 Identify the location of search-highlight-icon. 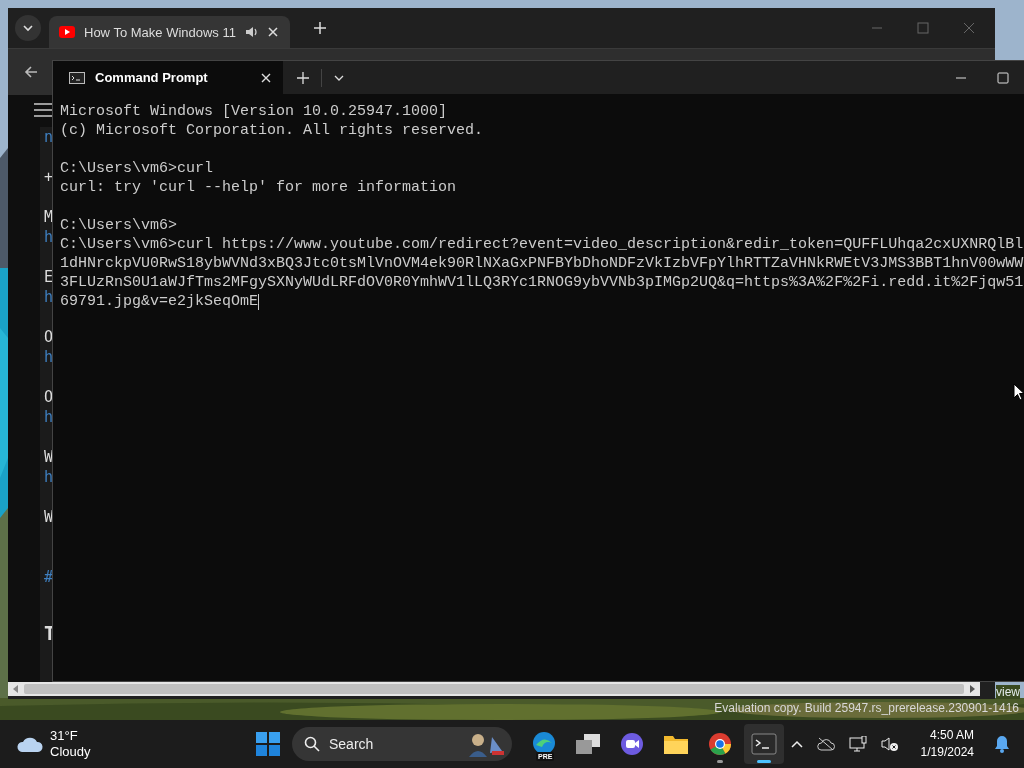
(486, 744).